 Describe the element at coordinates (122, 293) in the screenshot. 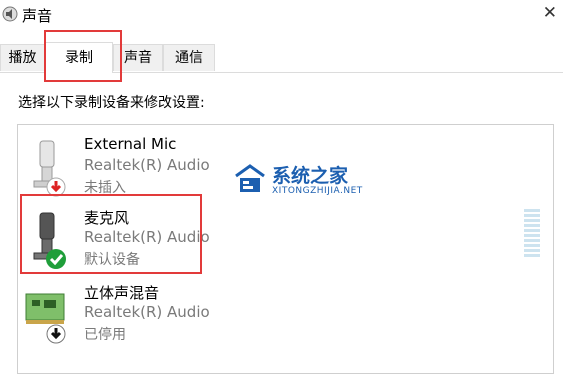

I see `device-name: 立体声混音` at that location.